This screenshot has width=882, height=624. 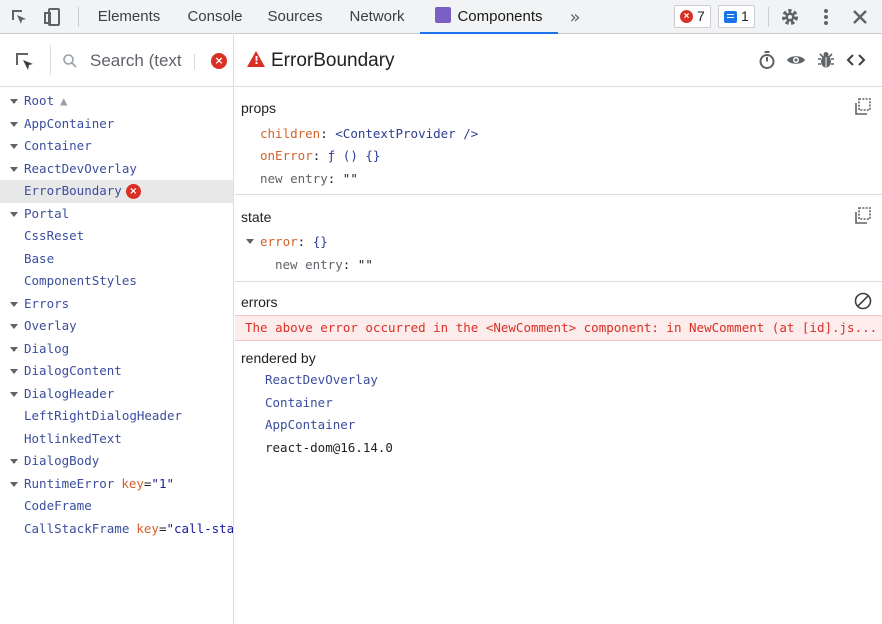 What do you see at coordinates (116, 394) in the screenshot?
I see `tree-item: DialogHeader` at bounding box center [116, 394].